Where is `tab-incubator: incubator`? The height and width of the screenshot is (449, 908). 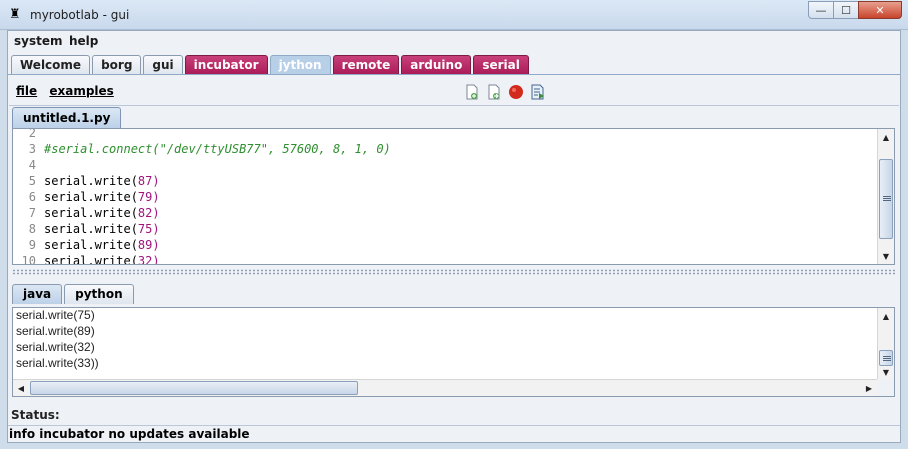 tab-incubator: incubator is located at coordinates (226, 65).